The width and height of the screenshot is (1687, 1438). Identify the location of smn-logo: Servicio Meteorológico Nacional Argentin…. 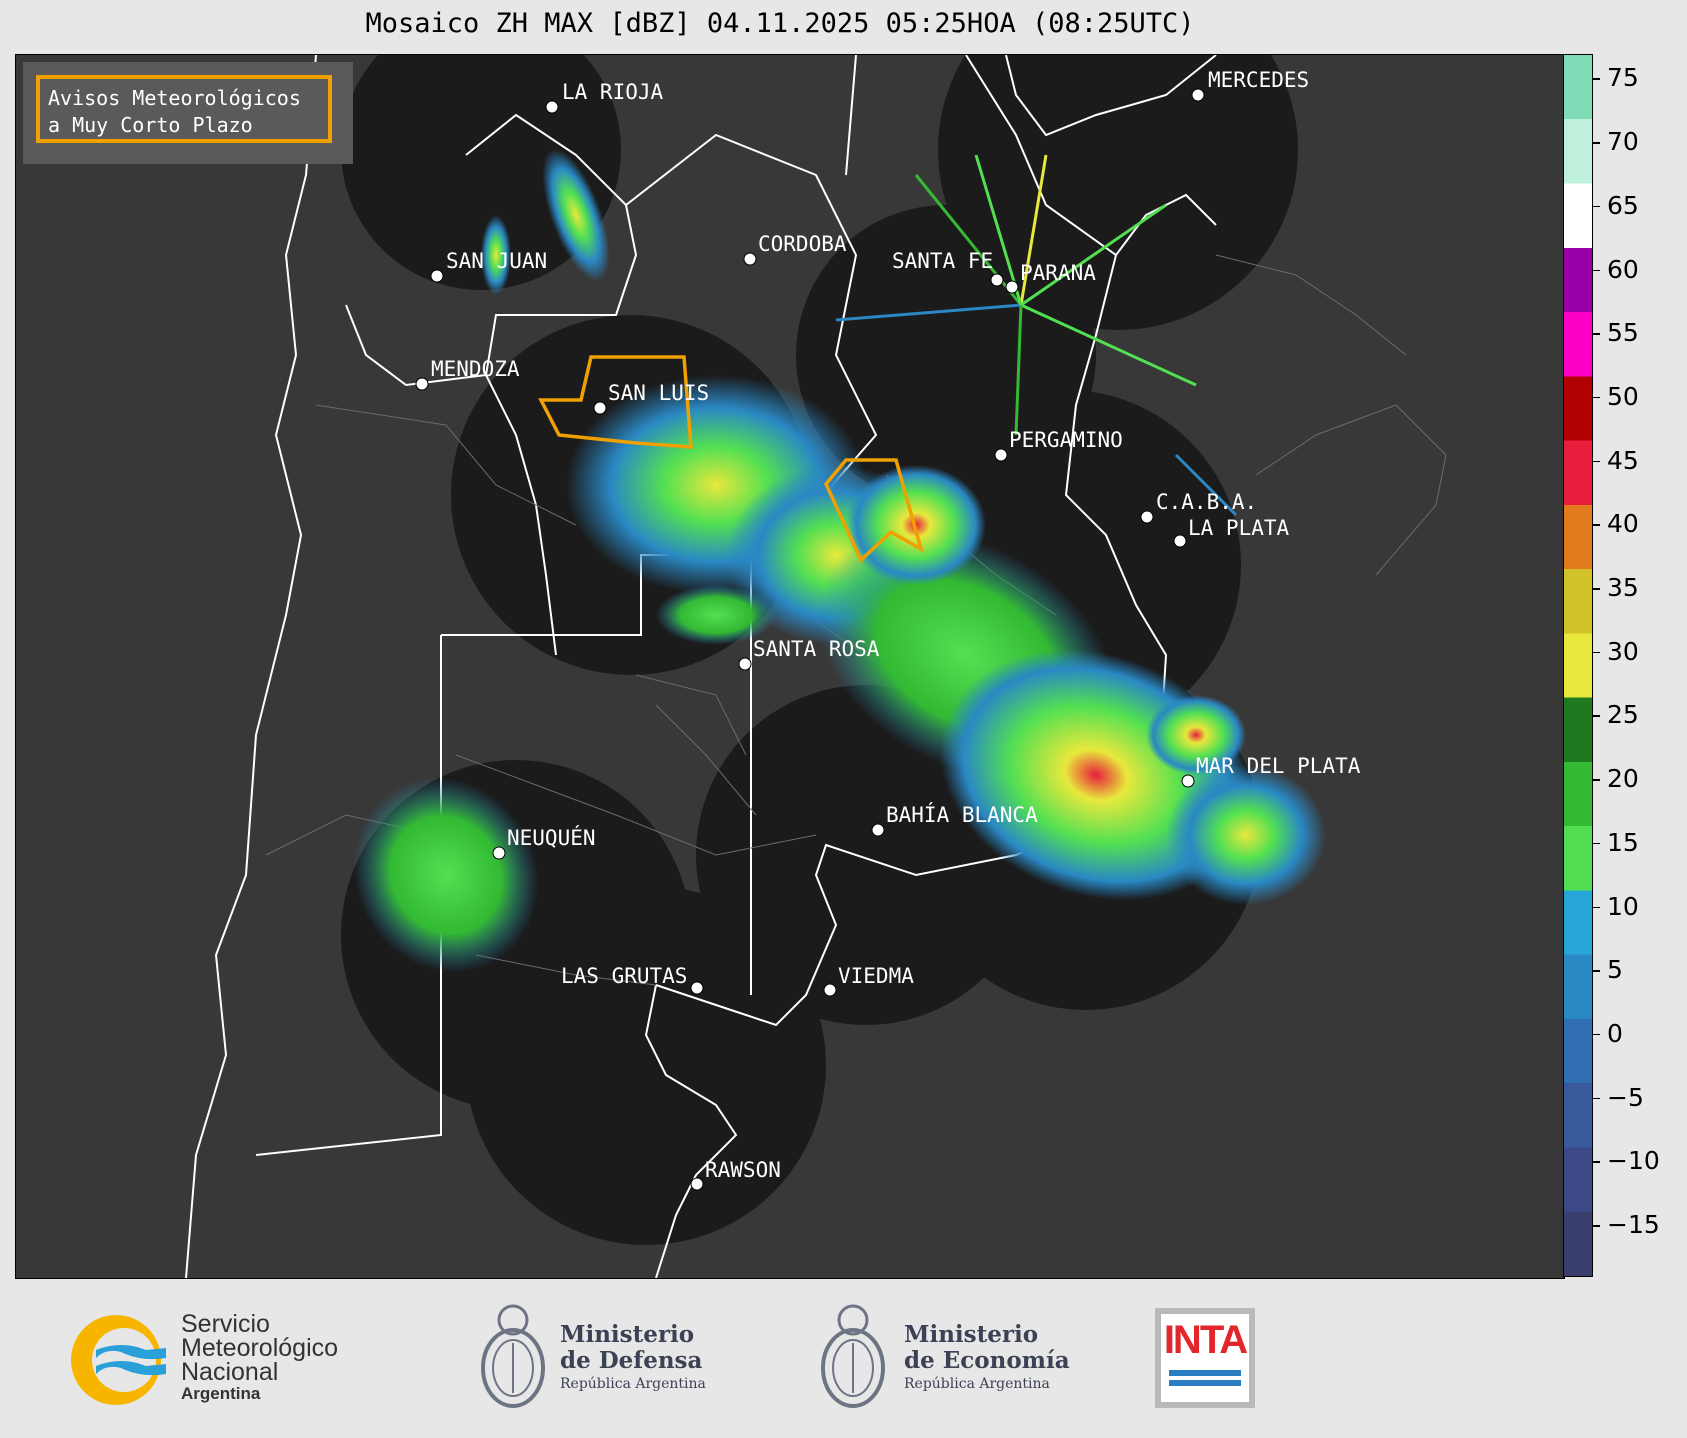
(226, 1360).